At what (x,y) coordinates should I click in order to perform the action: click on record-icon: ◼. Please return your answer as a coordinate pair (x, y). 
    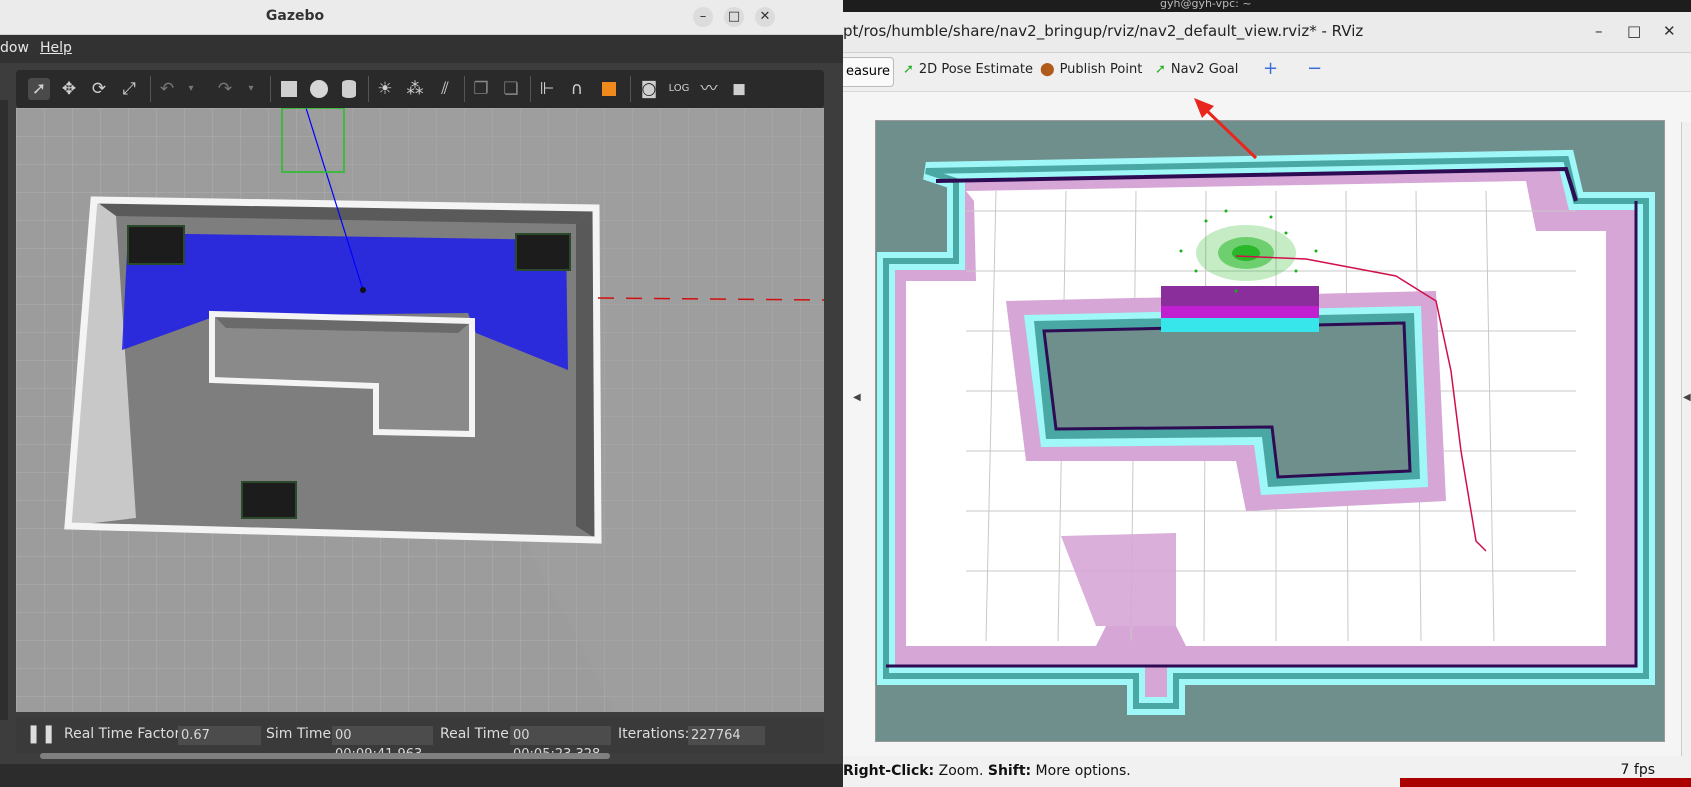
    Looking at the image, I should click on (739, 89).